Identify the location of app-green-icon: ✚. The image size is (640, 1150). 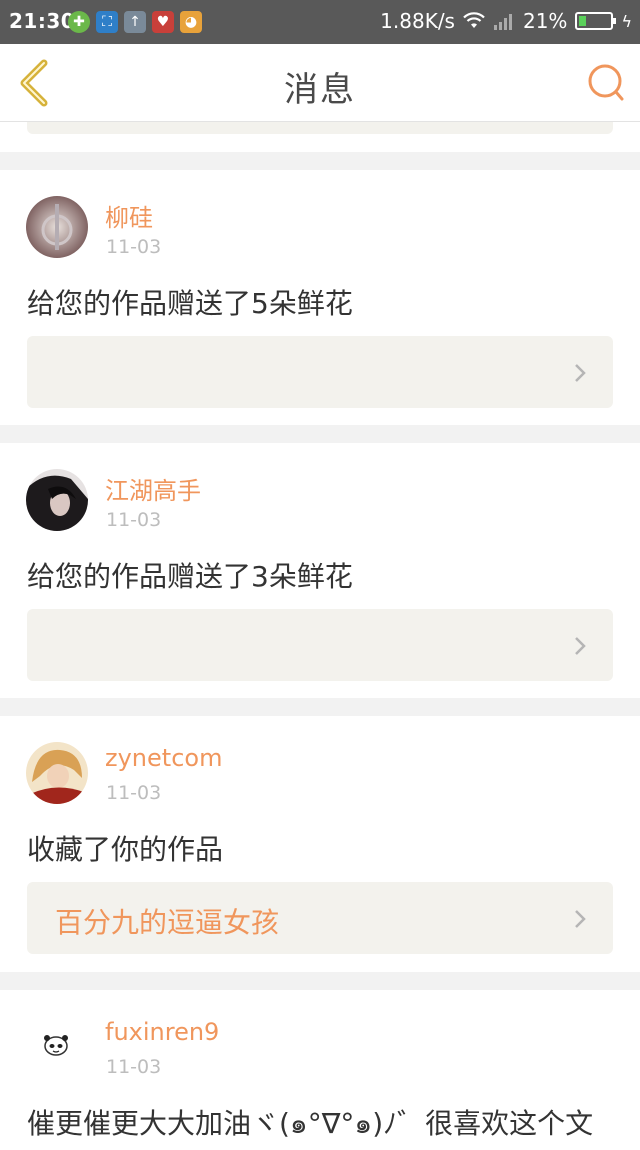
(79, 22).